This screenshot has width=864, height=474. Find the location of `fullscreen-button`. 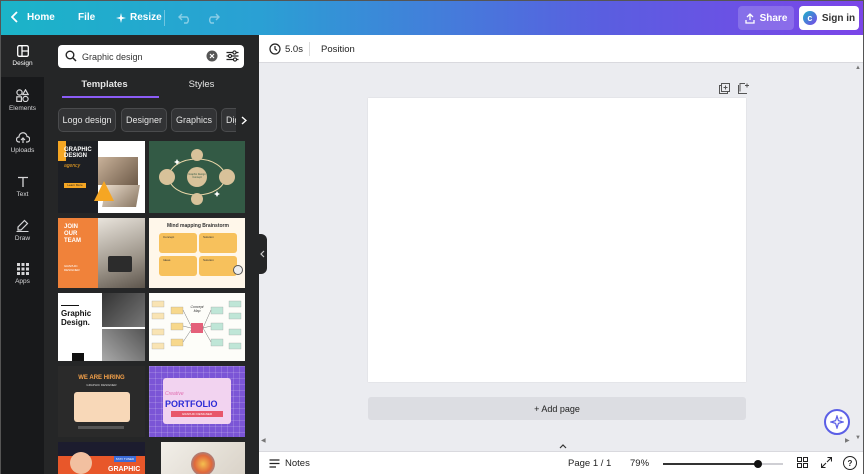

fullscreen-button is located at coordinates (826, 463).